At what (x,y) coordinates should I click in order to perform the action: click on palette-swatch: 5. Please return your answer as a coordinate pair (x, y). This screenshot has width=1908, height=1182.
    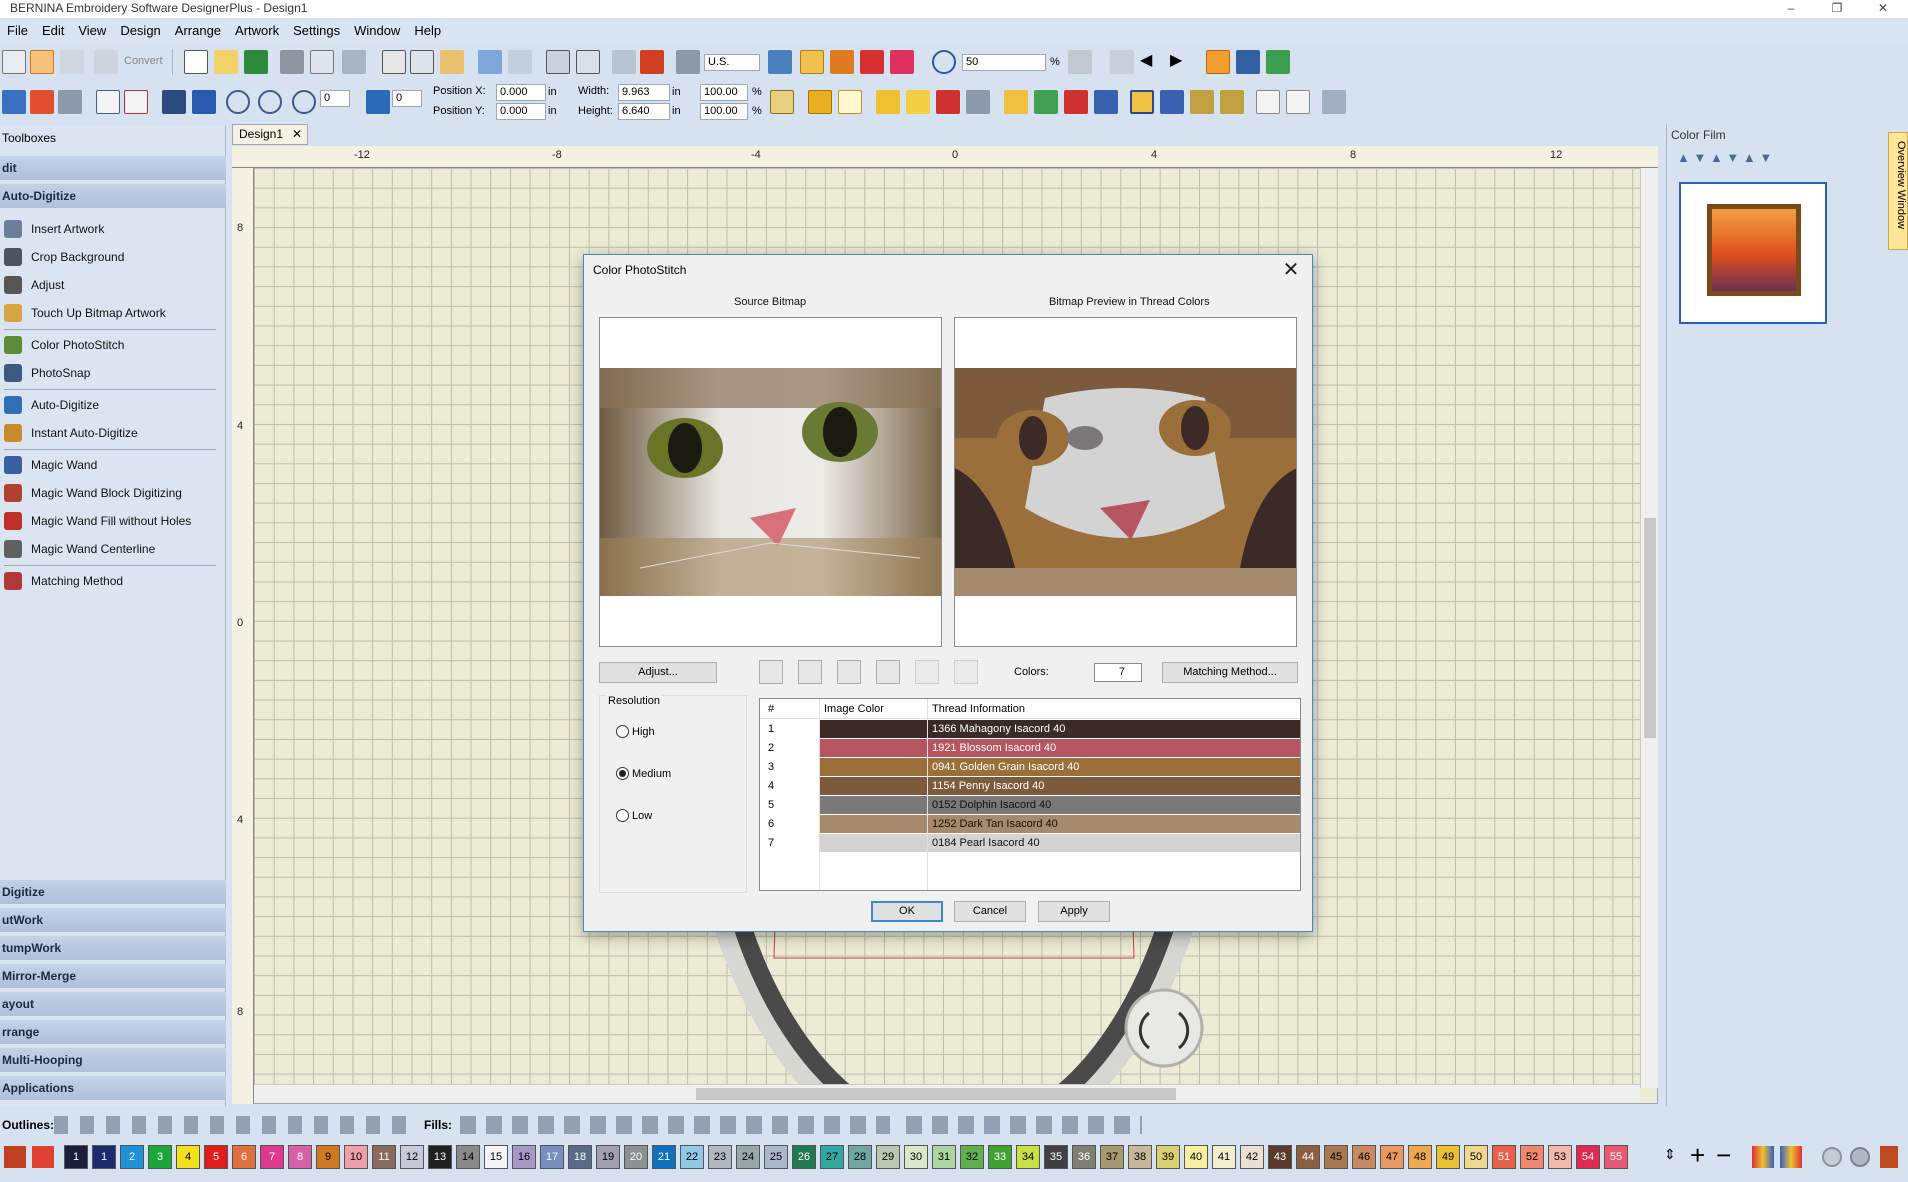
    Looking at the image, I should click on (216, 1157).